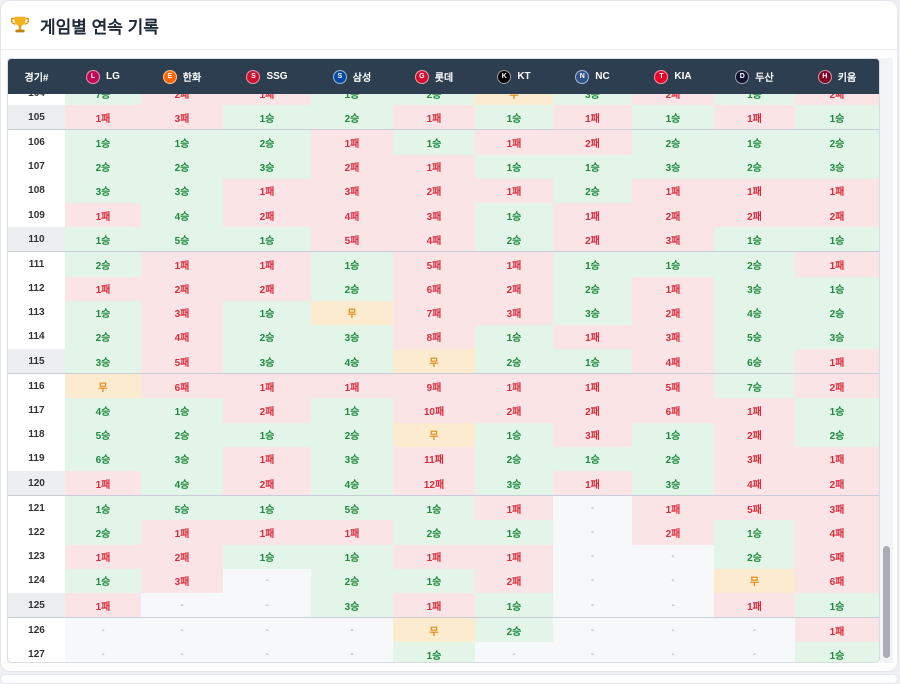 The height and width of the screenshot is (684, 900). I want to click on column-header-team: E 한화, so click(182, 76).